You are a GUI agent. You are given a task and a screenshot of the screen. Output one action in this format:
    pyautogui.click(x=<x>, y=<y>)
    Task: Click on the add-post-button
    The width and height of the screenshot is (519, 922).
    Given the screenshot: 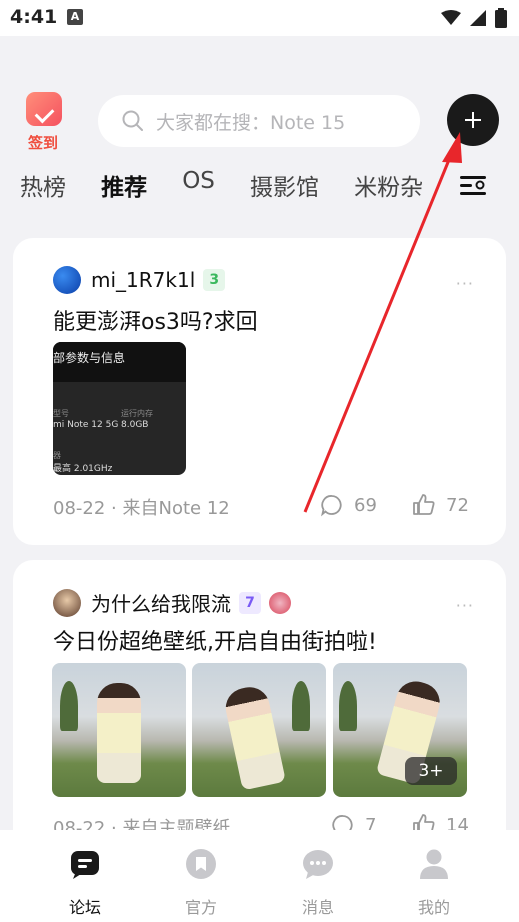 What is the action you would take?
    pyautogui.click(x=473, y=120)
    